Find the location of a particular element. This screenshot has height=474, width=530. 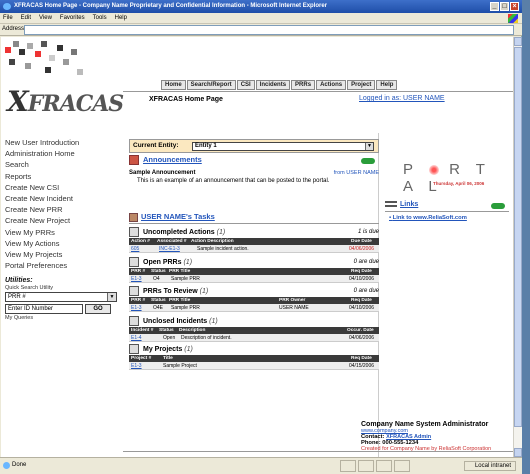

scroll-up-button is located at coordinates (518, 41).